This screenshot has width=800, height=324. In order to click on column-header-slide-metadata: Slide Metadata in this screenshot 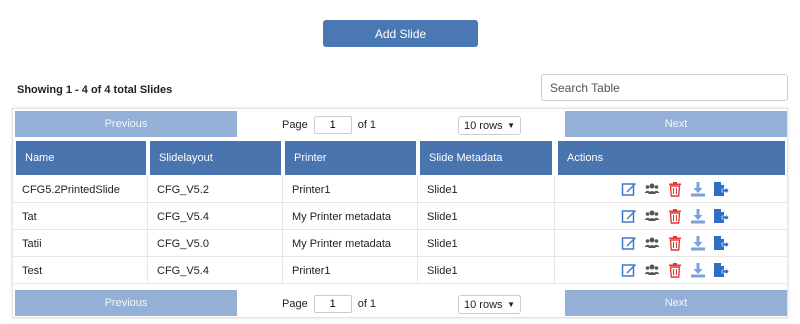, I will do `click(486, 158)`.